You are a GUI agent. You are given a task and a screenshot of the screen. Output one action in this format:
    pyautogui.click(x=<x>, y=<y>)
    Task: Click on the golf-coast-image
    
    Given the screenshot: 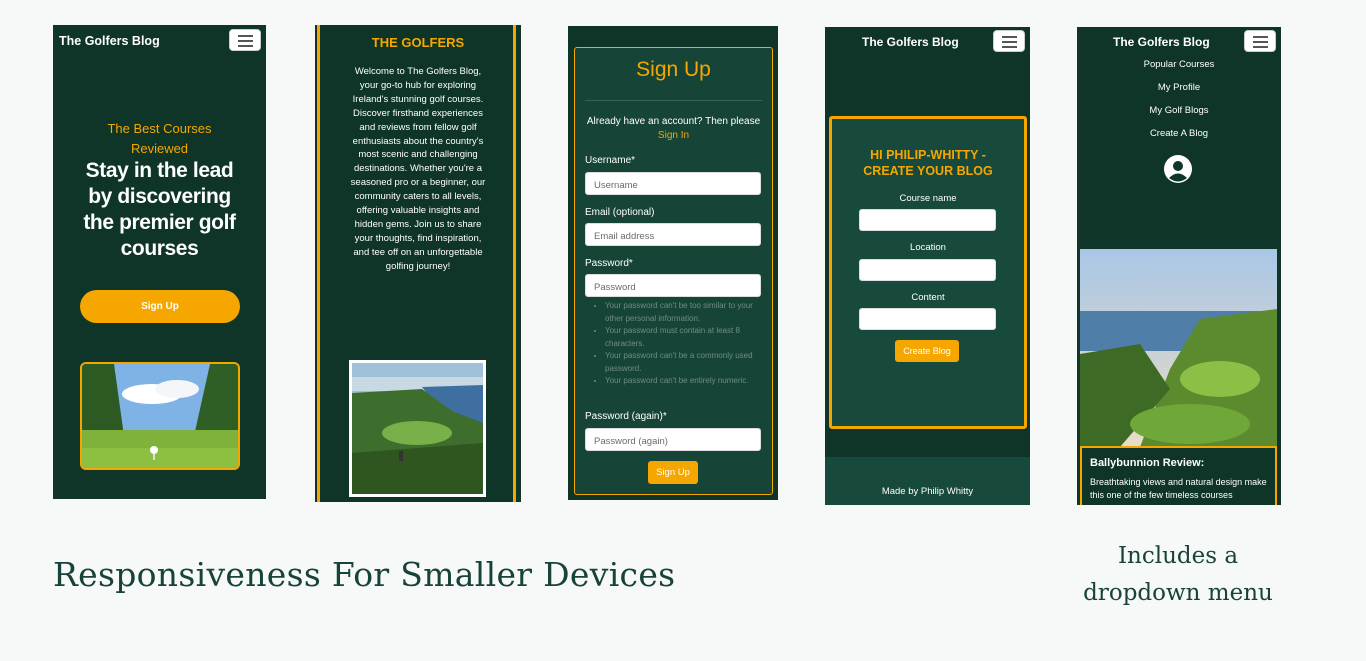 What is the action you would take?
    pyautogui.click(x=417, y=428)
    